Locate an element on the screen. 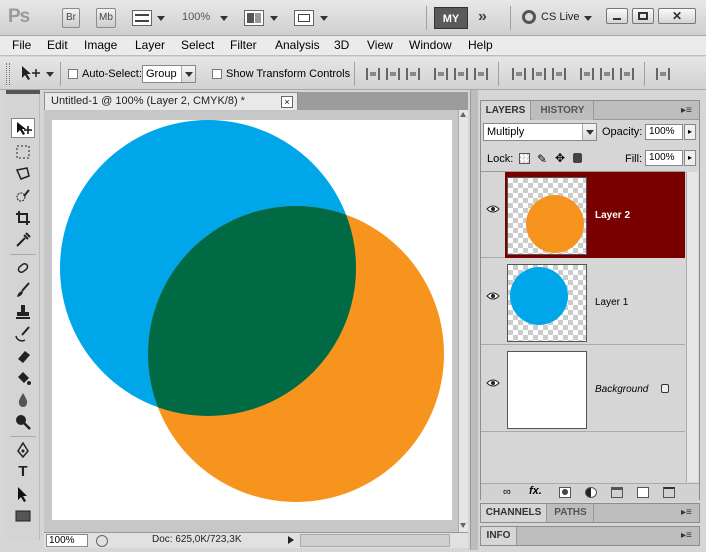 The width and height of the screenshot is (706, 552). lasso-tool-icon is located at coordinates (23, 174).